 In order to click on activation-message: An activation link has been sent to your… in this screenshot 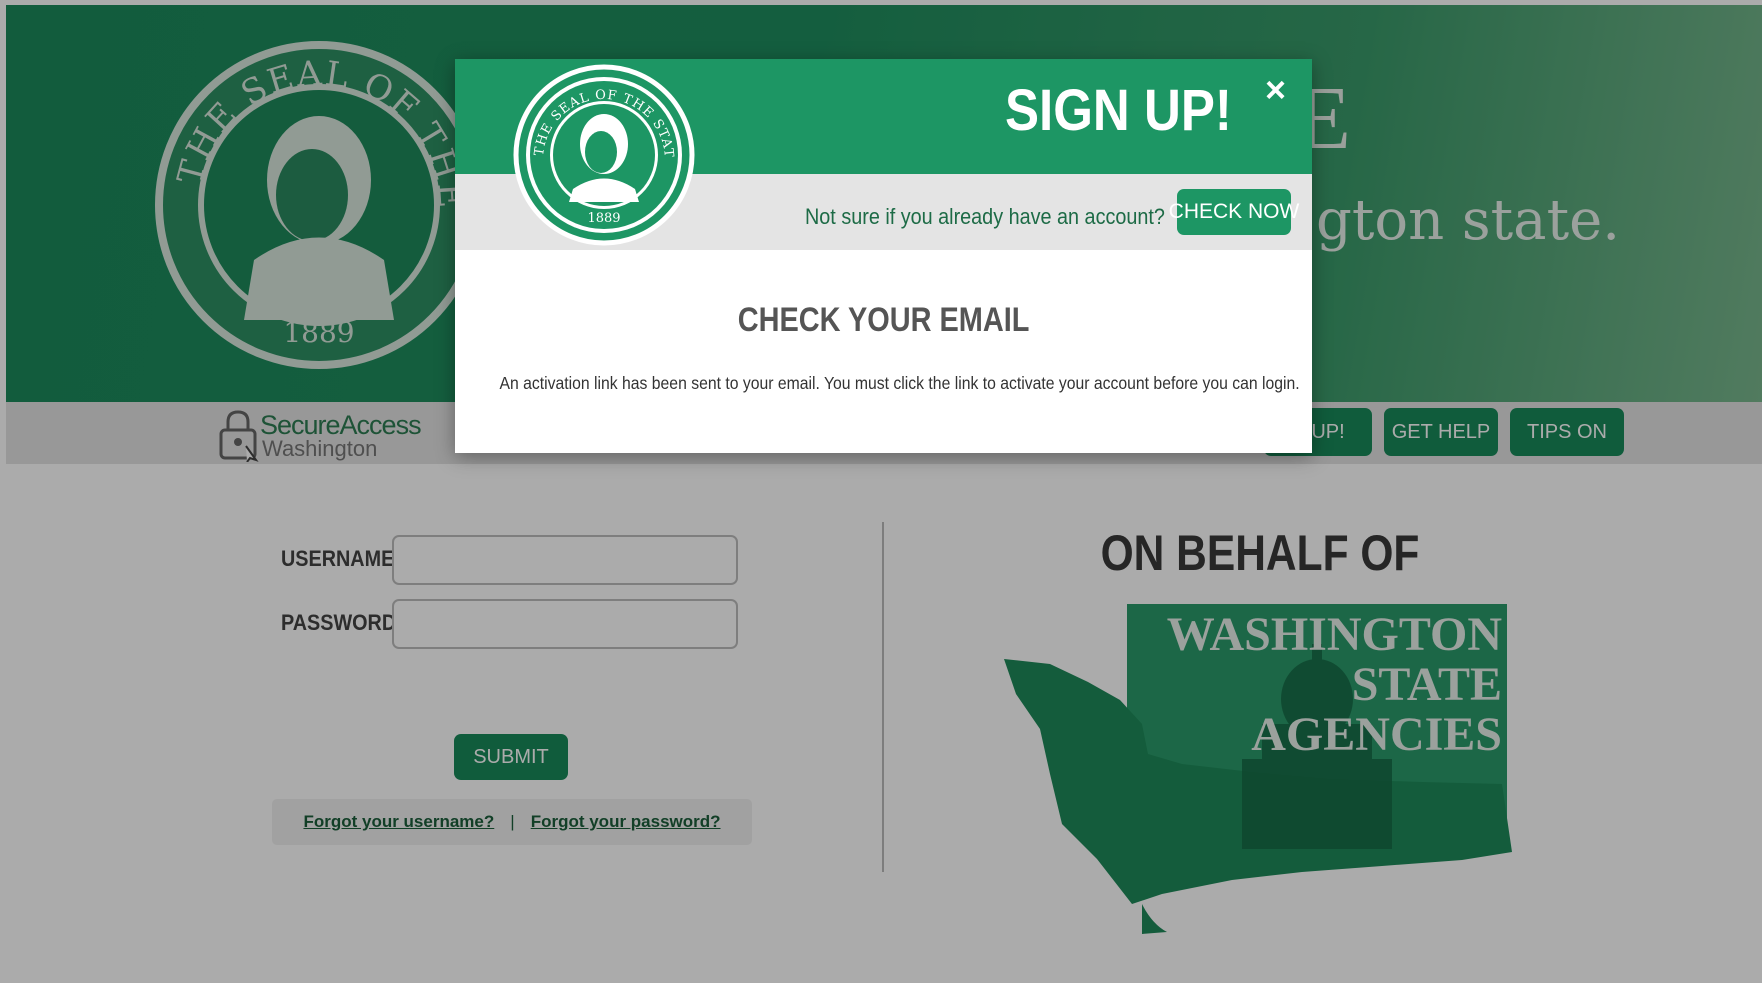, I will do `click(899, 383)`.